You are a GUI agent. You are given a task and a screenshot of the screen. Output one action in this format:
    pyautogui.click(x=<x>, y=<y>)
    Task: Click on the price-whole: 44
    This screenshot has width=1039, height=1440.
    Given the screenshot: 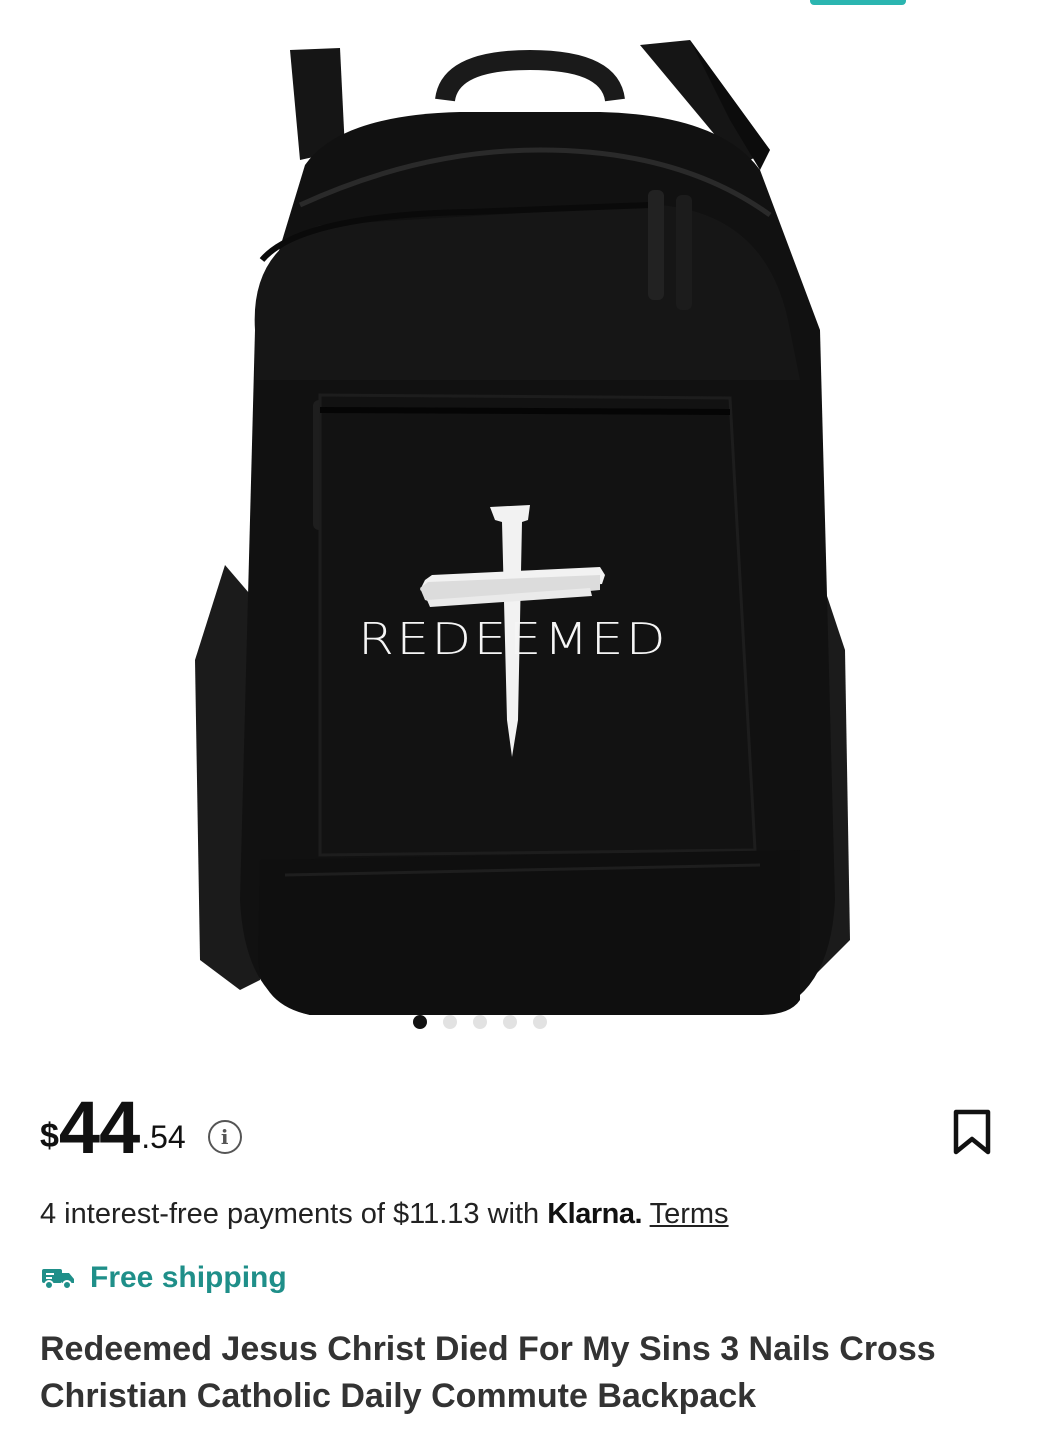 What is the action you would take?
    pyautogui.click(x=99, y=1127)
    